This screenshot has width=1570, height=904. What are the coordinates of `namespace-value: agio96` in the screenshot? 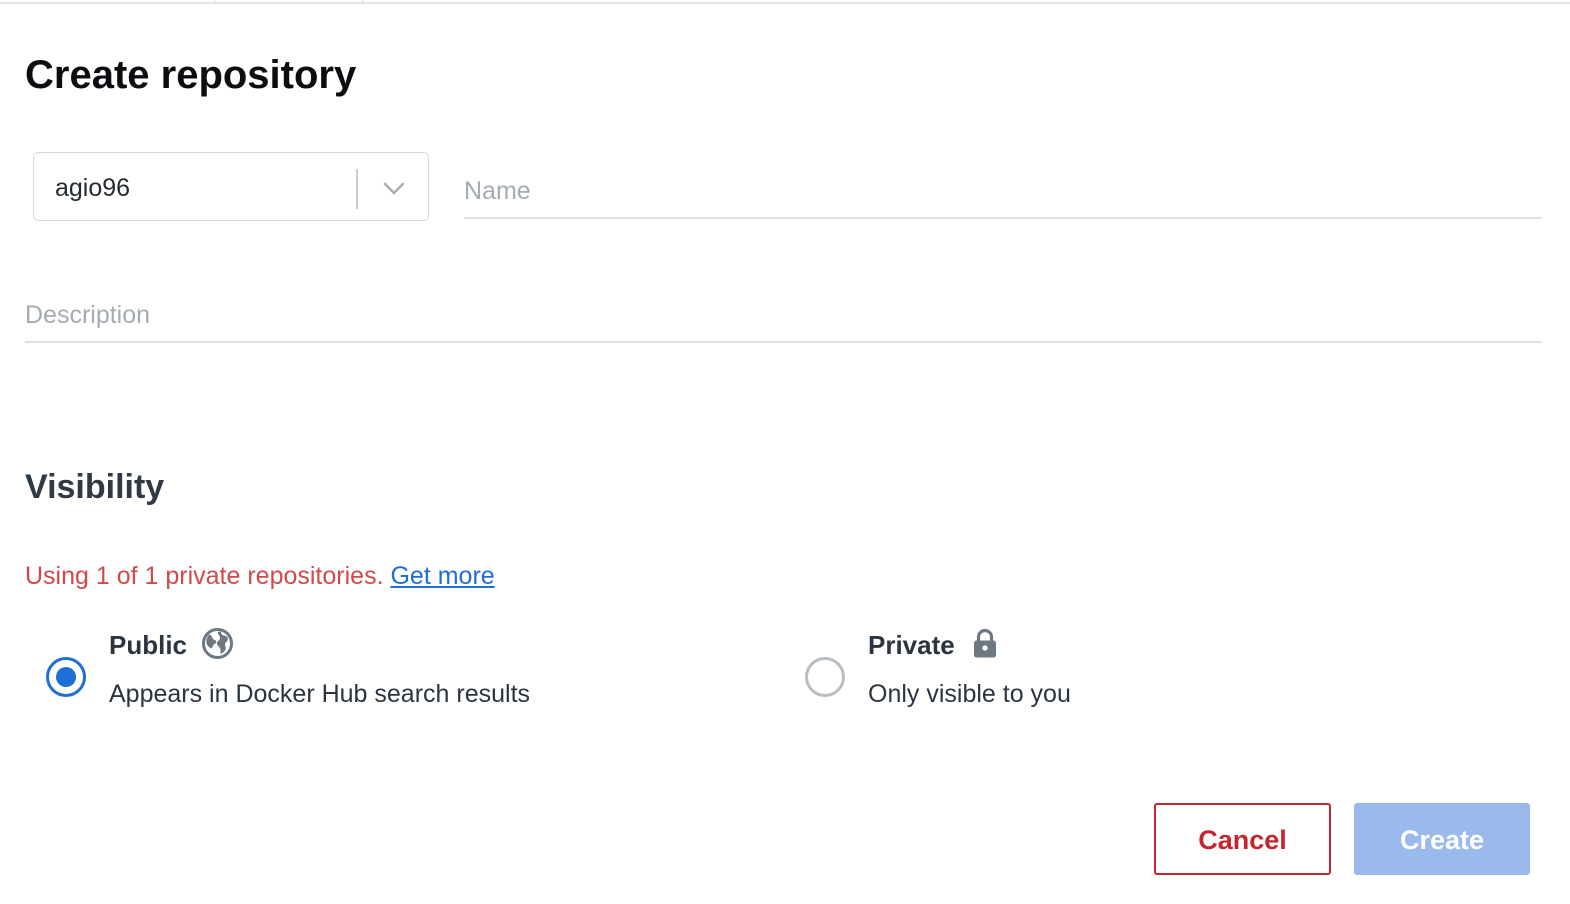 It's located at (93, 188).